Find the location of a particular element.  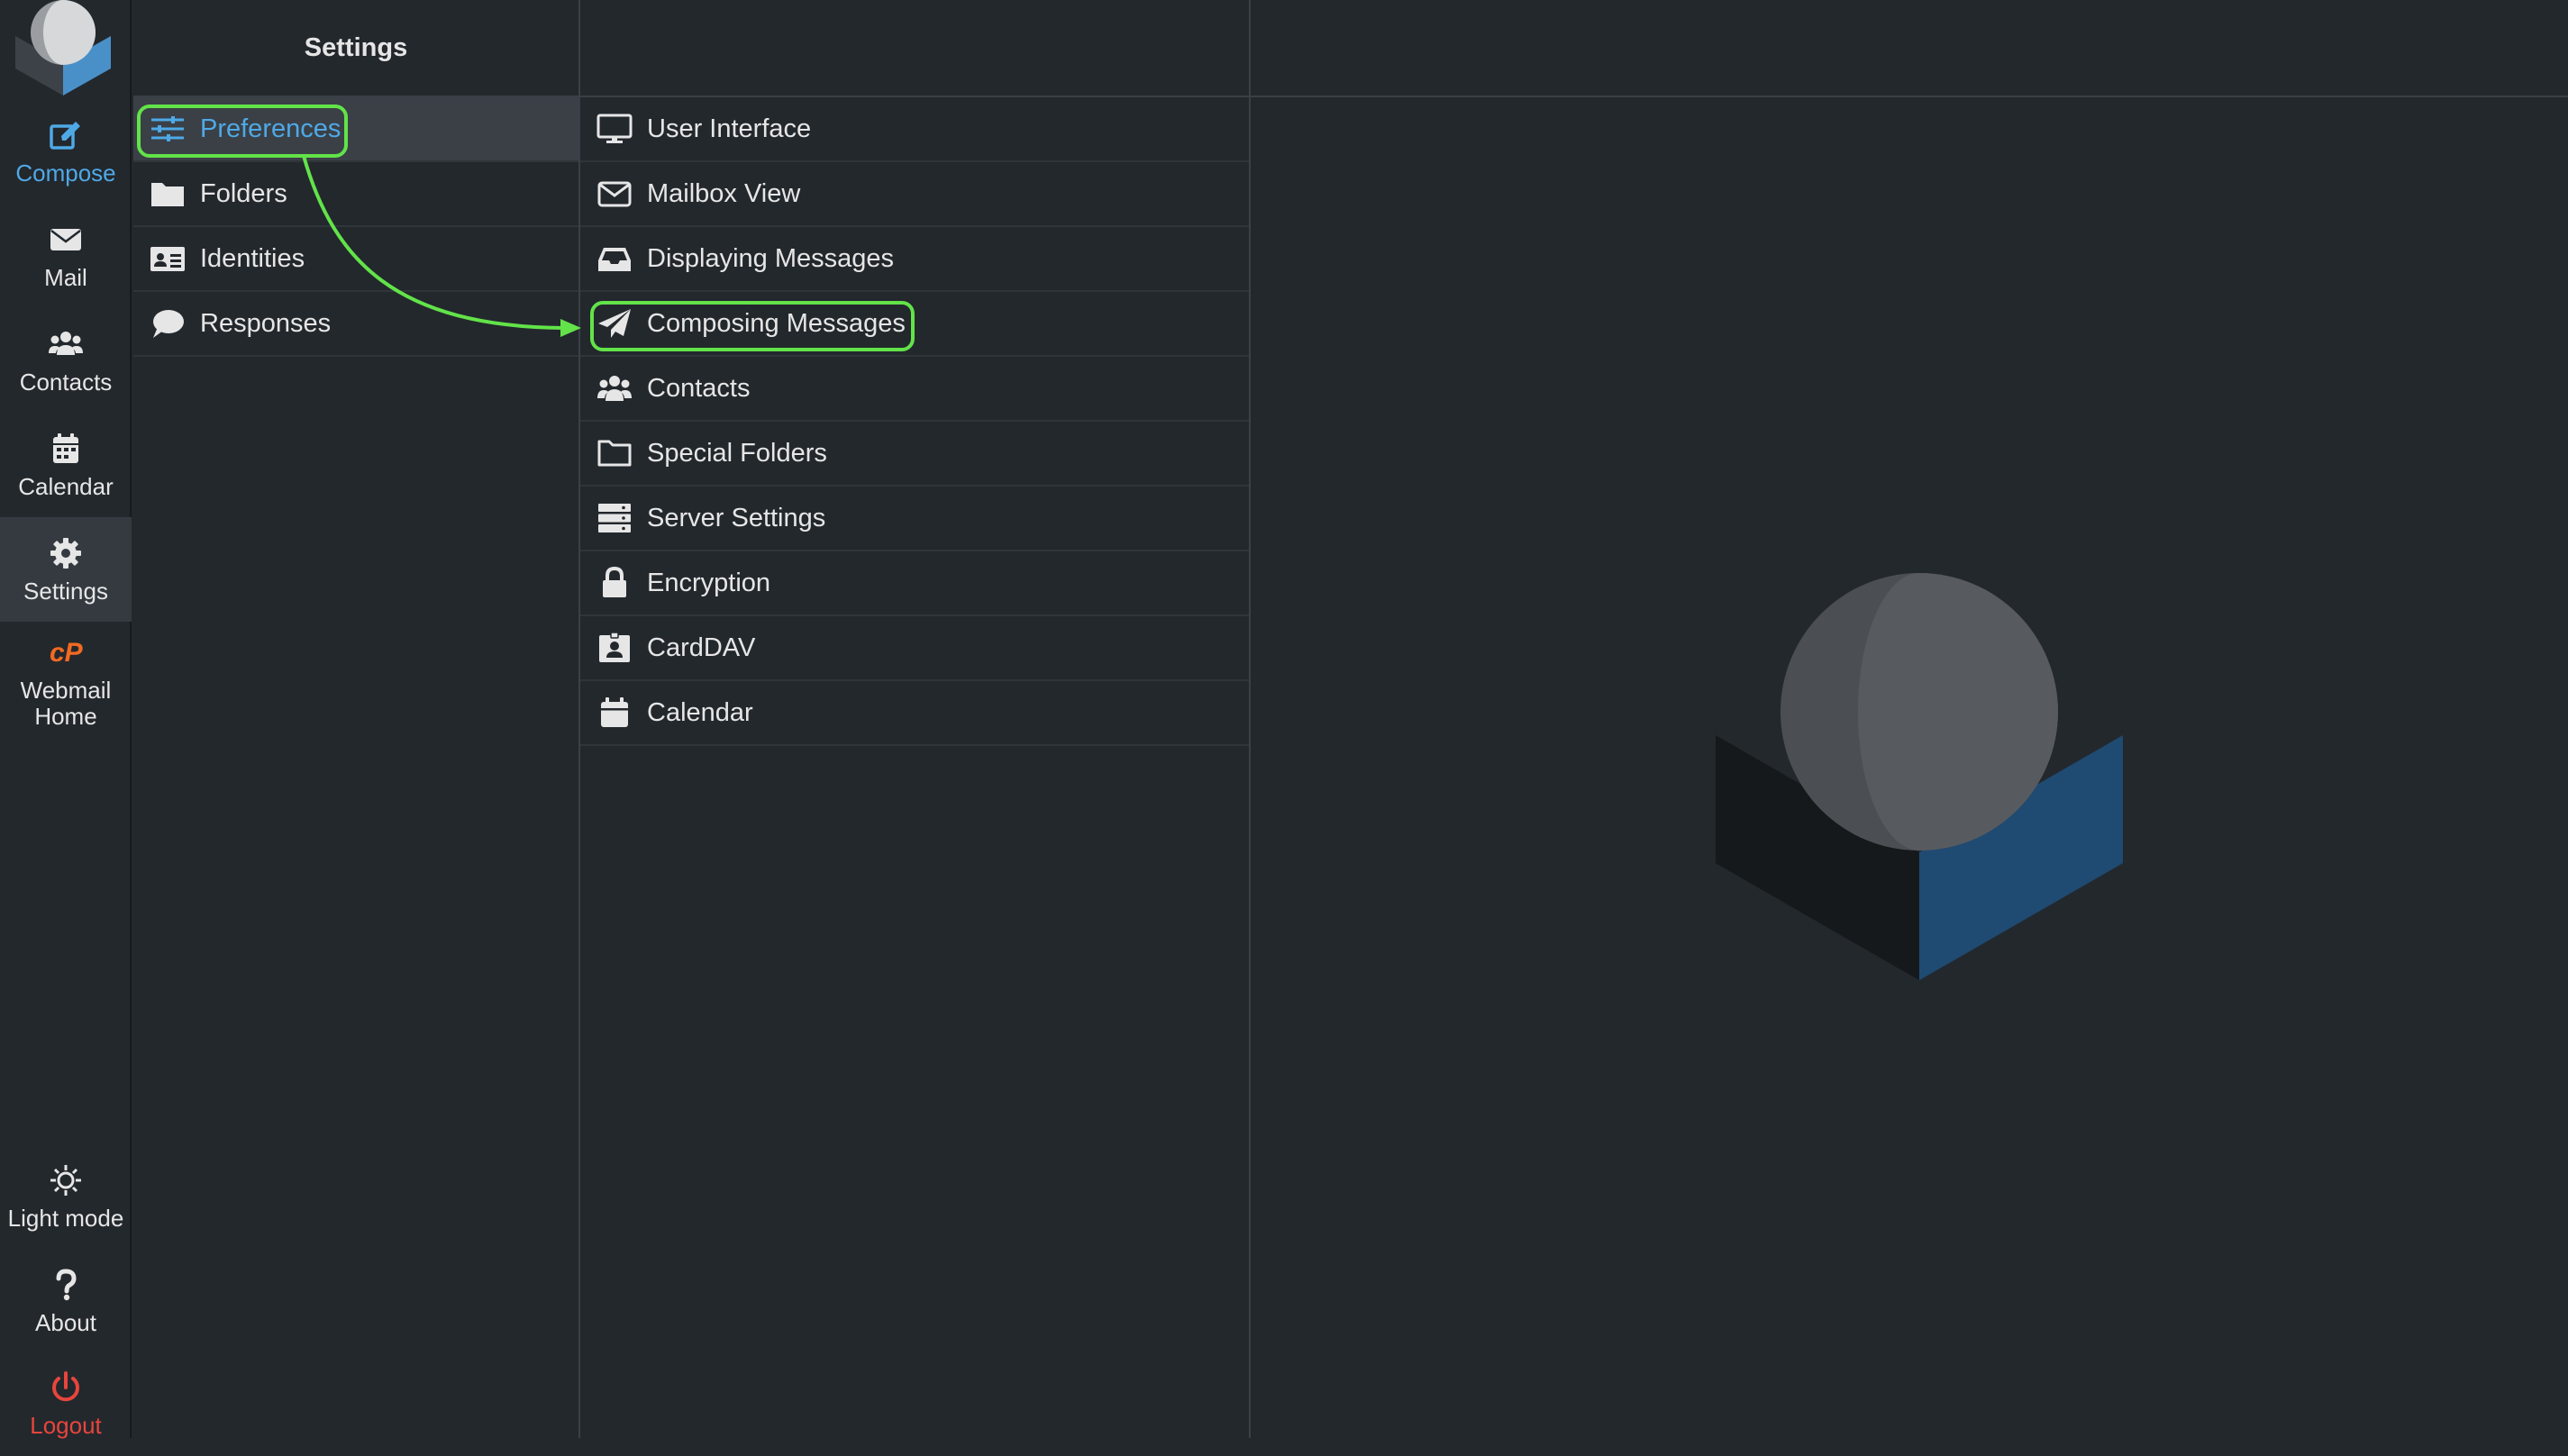

nav-light-mode: Light mode is located at coordinates (66, 1196).